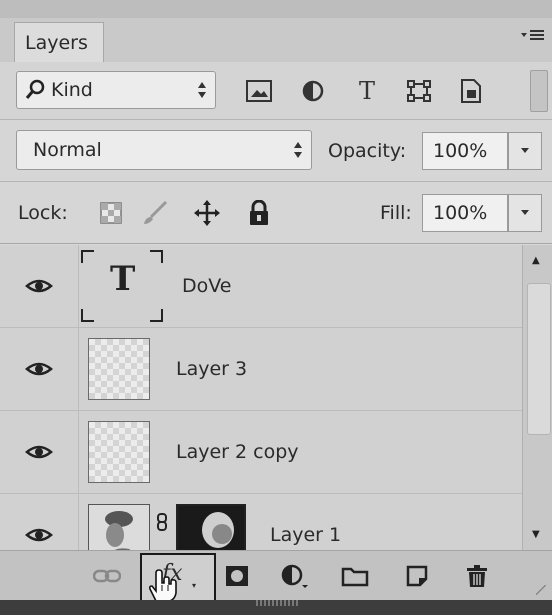 Image resolution: width=552 pixels, height=615 pixels. Describe the element at coordinates (164, 150) in the screenshot. I see `blend-mode-select: Normal` at that location.